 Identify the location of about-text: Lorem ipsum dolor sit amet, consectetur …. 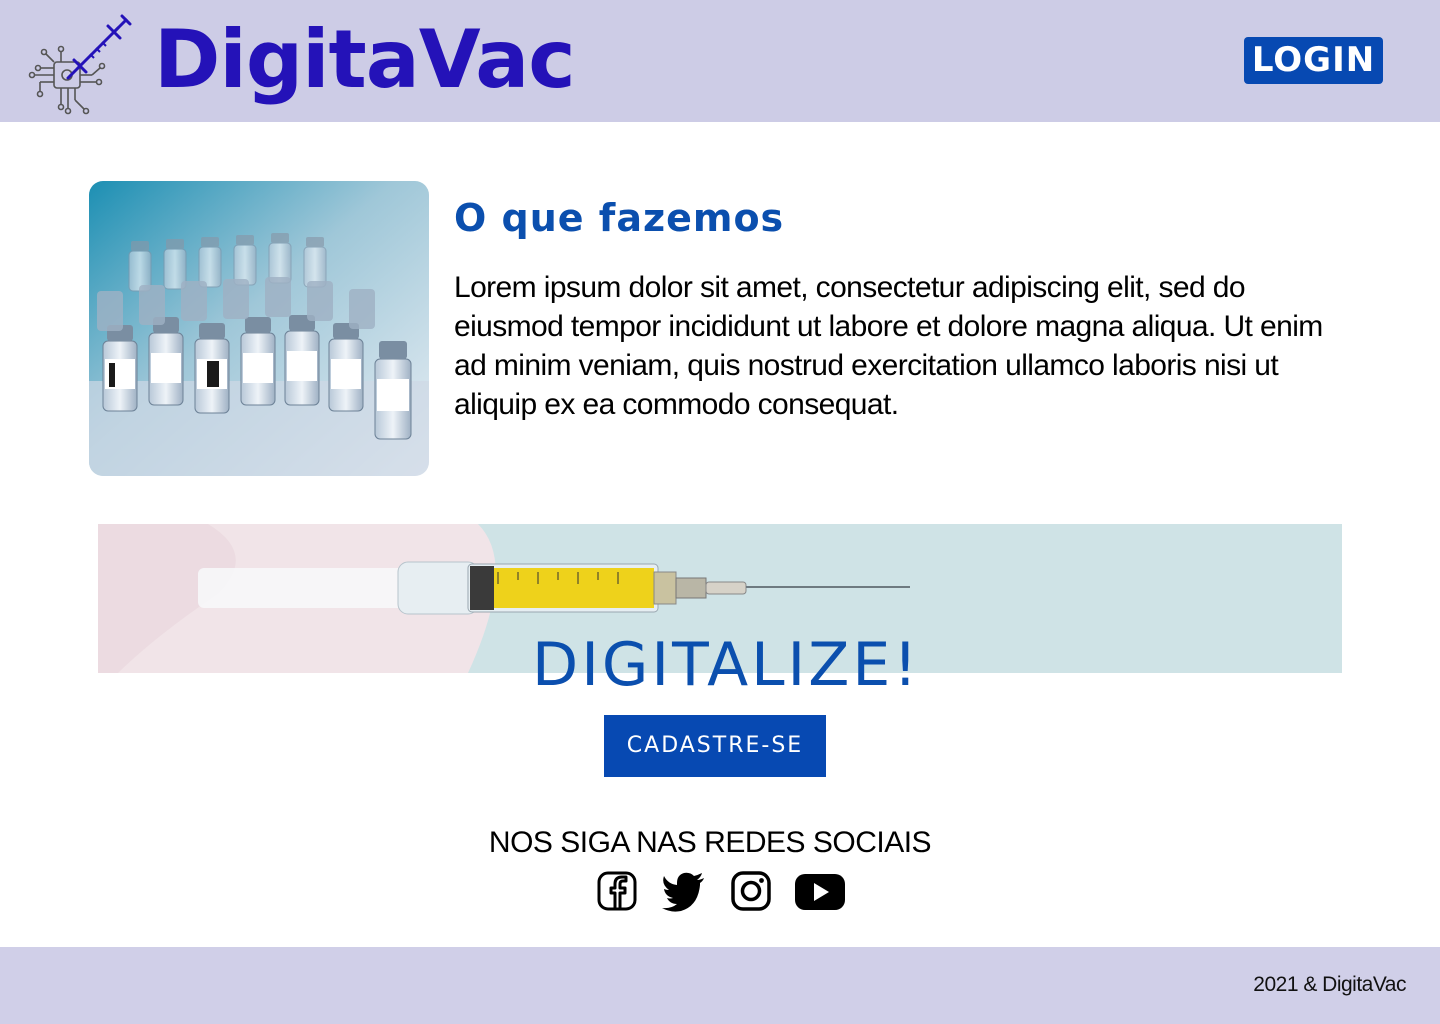
(888, 346).